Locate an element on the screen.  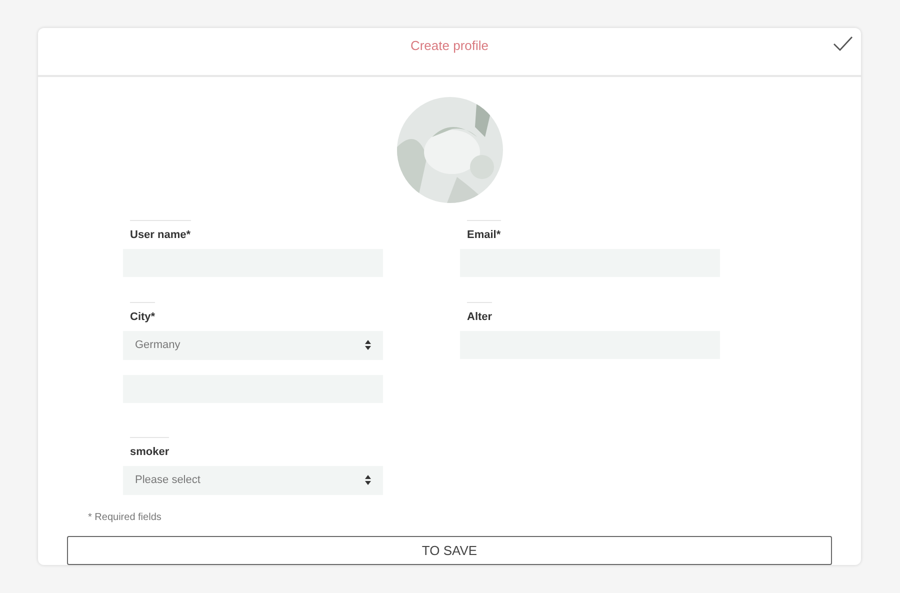
field-label: Alter is located at coordinates (479, 316).